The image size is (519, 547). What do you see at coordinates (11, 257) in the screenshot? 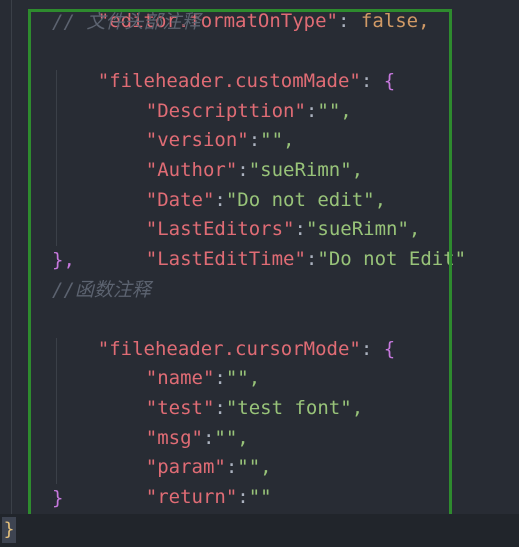
I see `indent-guide-root` at bounding box center [11, 257].